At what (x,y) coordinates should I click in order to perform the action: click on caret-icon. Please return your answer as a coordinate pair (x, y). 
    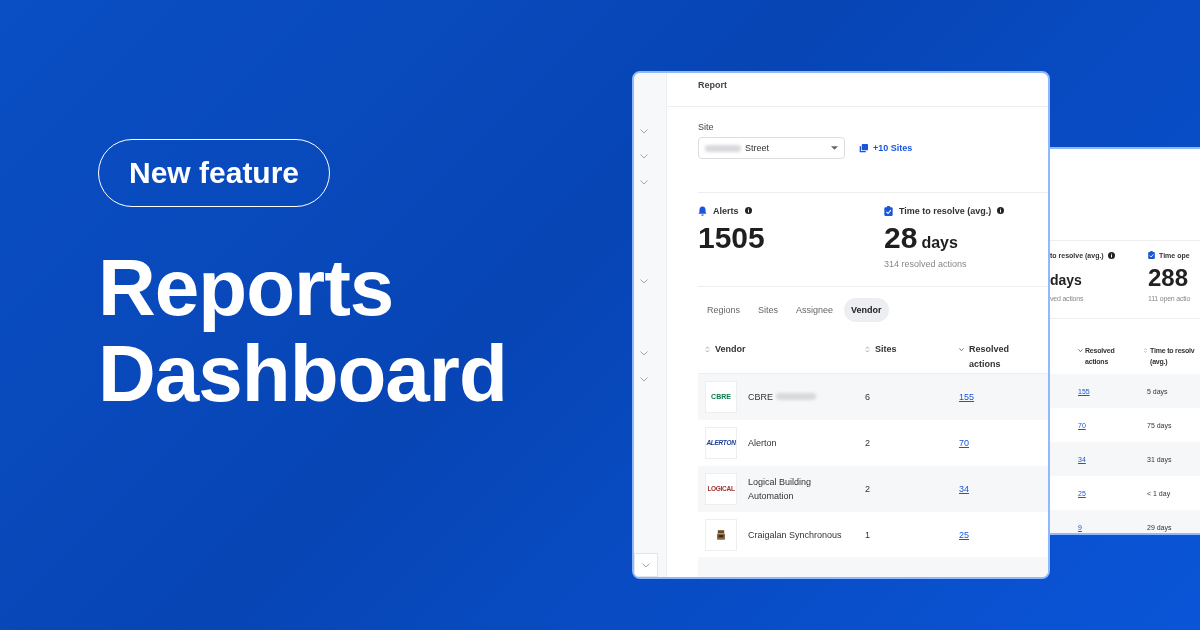
    Looking at the image, I should click on (834, 148).